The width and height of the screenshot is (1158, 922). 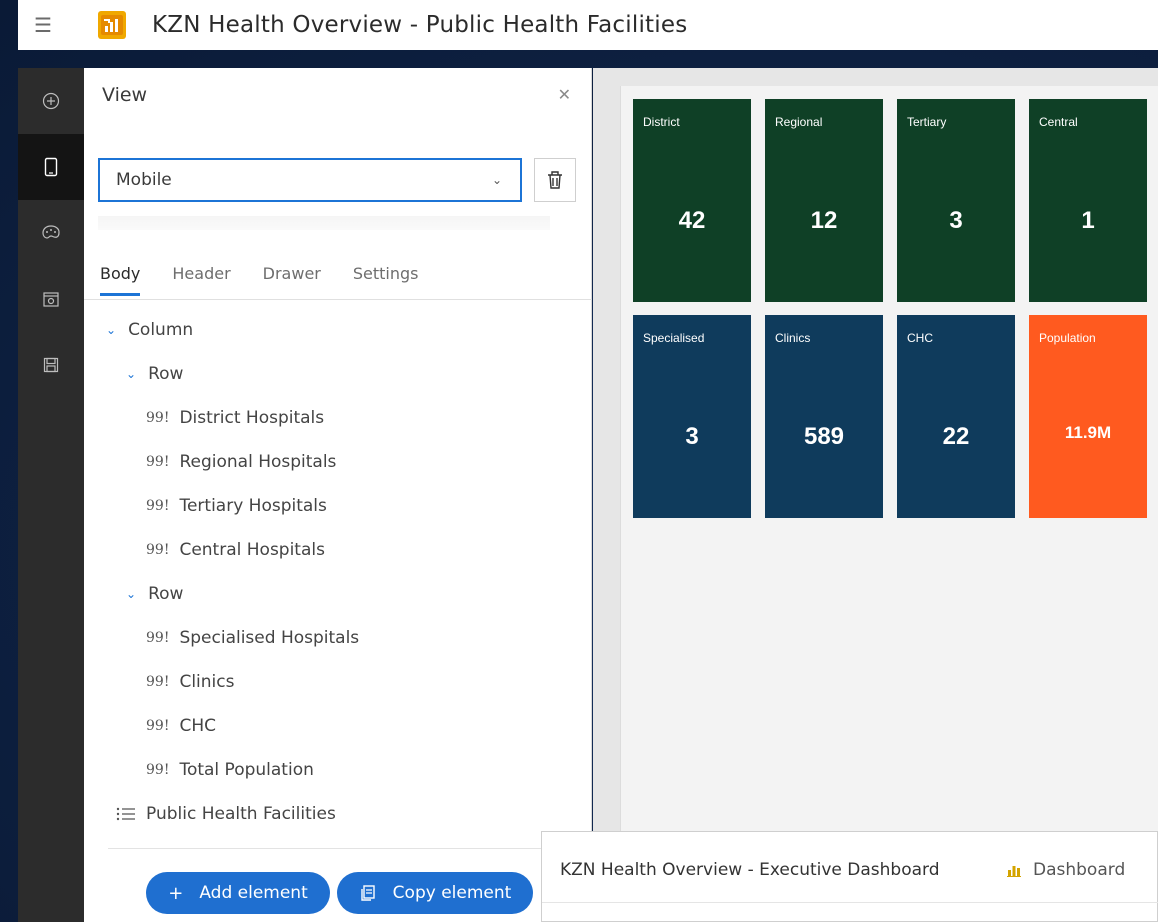 I want to click on tile-value: 589, so click(x=824, y=436).